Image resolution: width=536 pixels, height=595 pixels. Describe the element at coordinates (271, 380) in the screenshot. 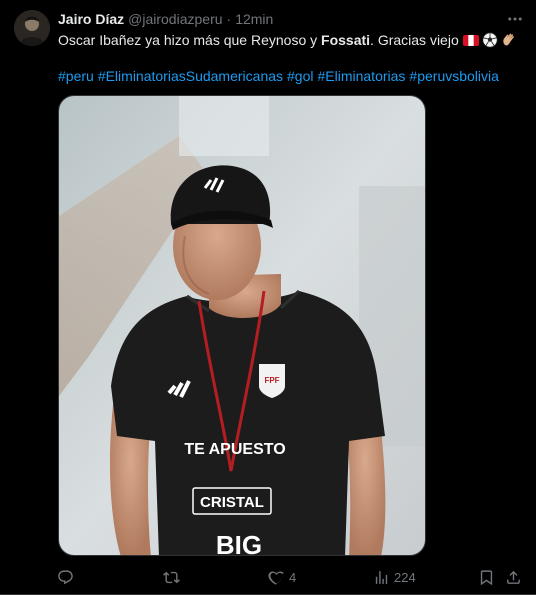

I see `fpf-logo-text: FPF` at that location.